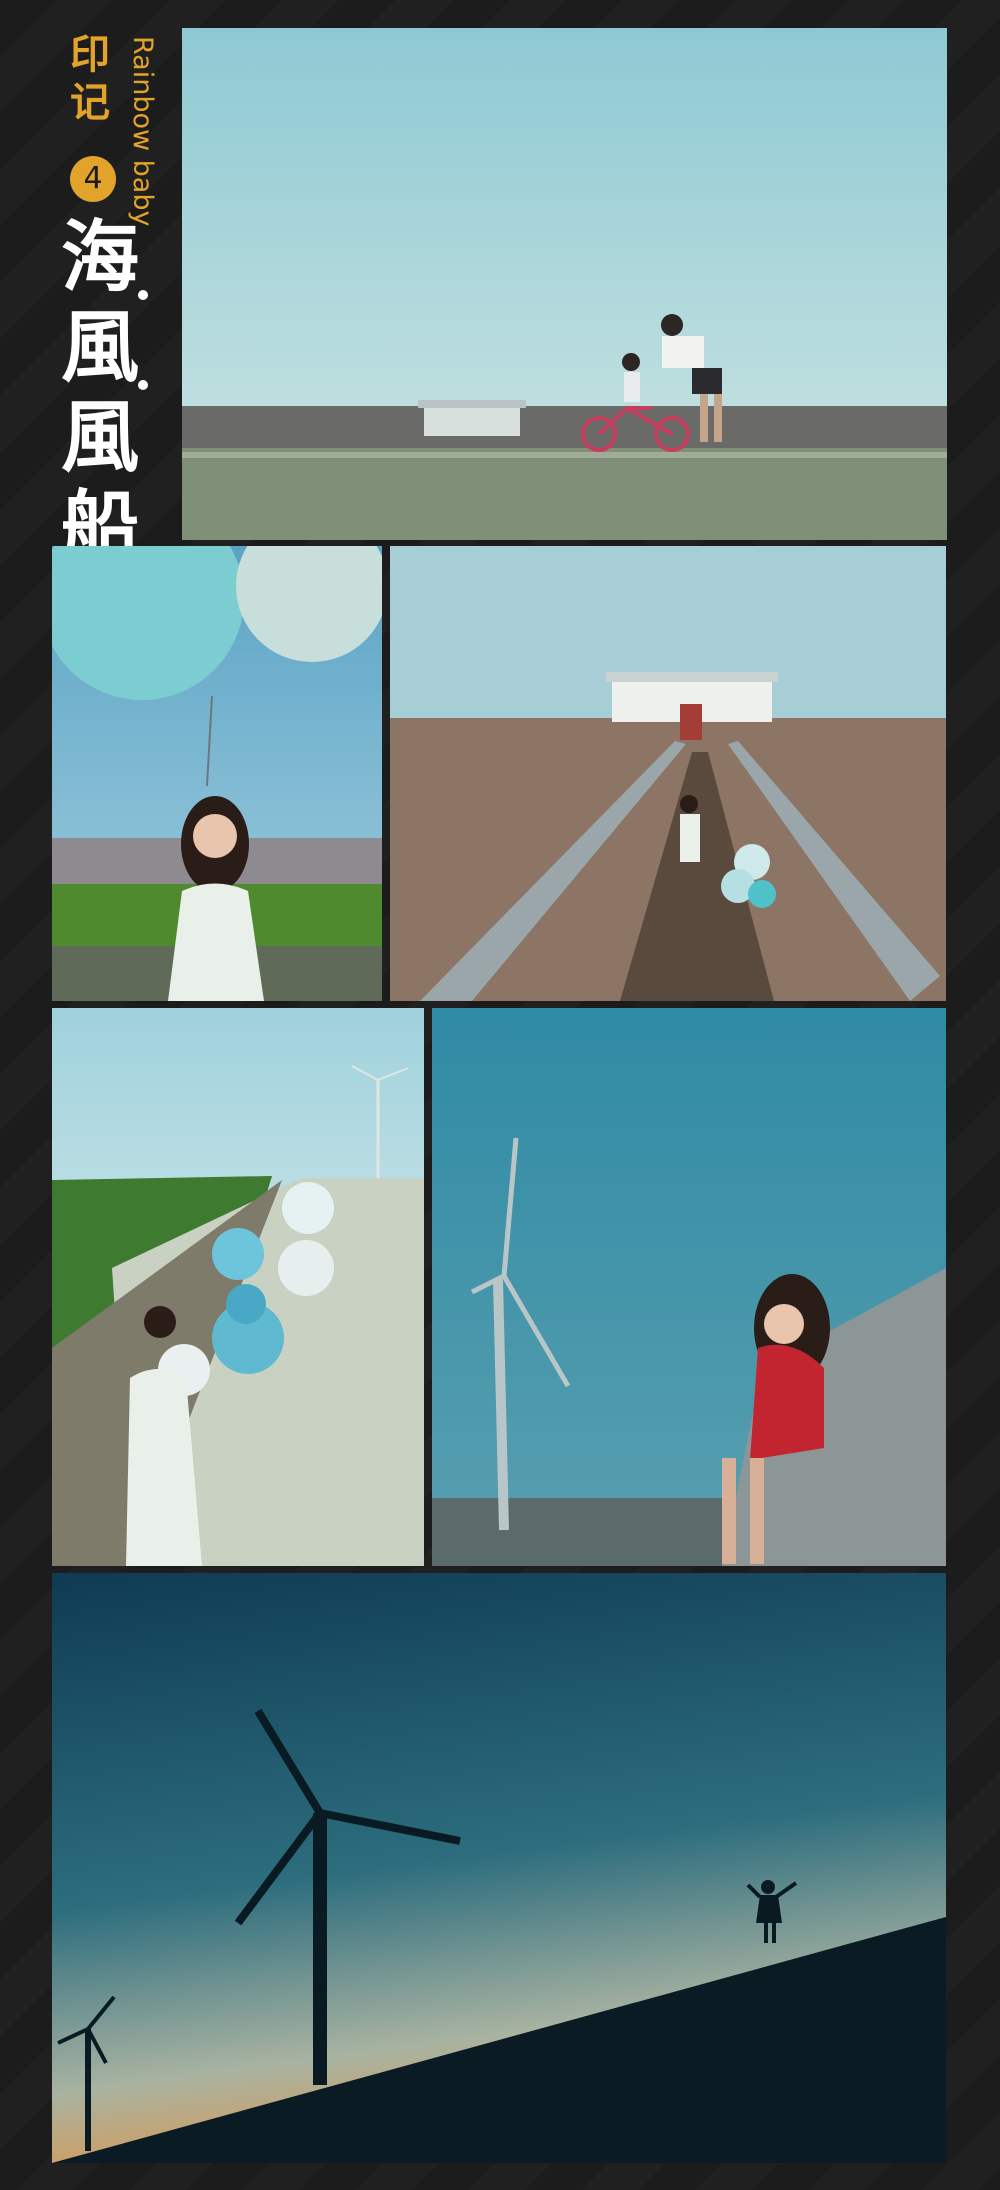 The width and height of the screenshot is (1000, 2190). What do you see at coordinates (93, 179) in the screenshot?
I see `number-badge: 4` at bounding box center [93, 179].